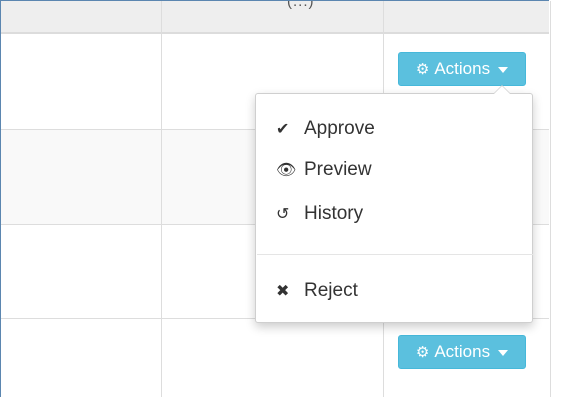  What do you see at coordinates (331, 290) in the screenshot?
I see `menu-item-label: Reject` at bounding box center [331, 290].